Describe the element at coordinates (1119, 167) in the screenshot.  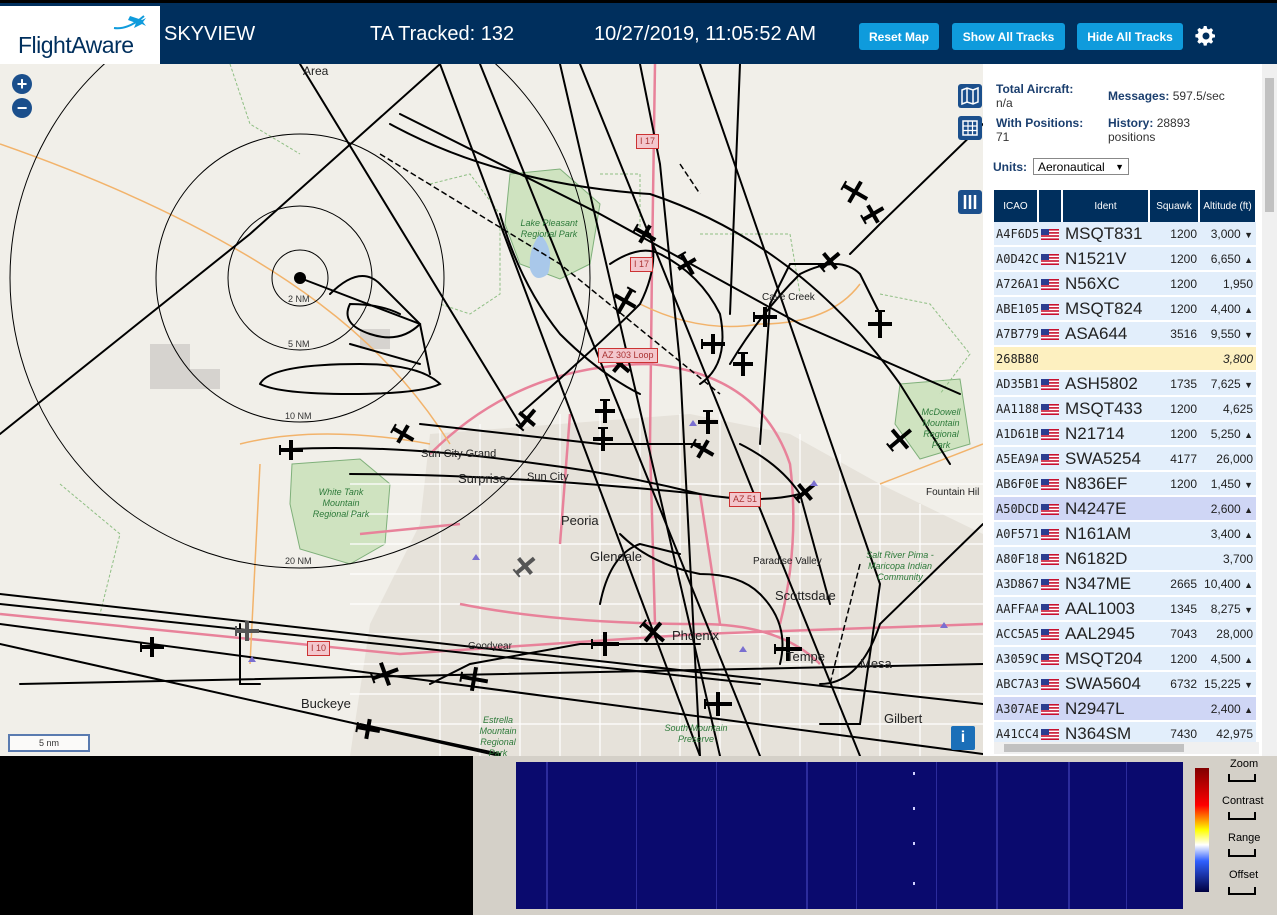
I see `chevron-down-icon: ▼` at that location.